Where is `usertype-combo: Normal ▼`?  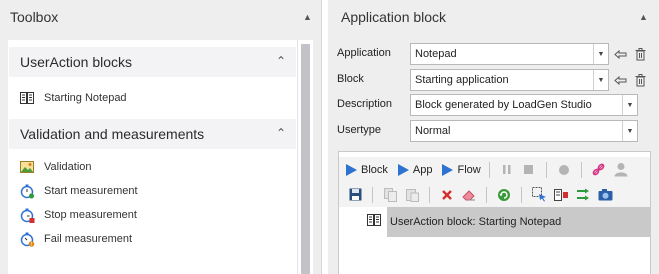
usertype-combo: Normal ▼ is located at coordinates (524, 131).